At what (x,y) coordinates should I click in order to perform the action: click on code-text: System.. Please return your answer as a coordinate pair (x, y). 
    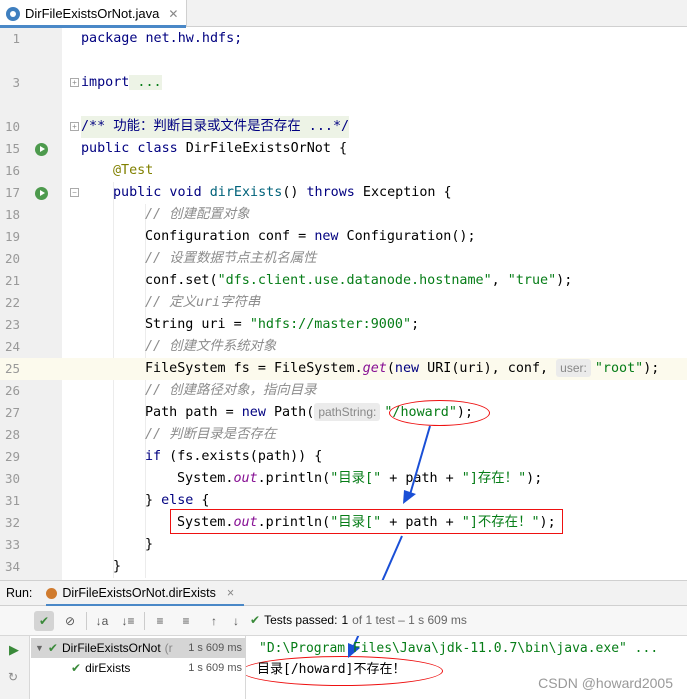
    Looking at the image, I should click on (205, 478).